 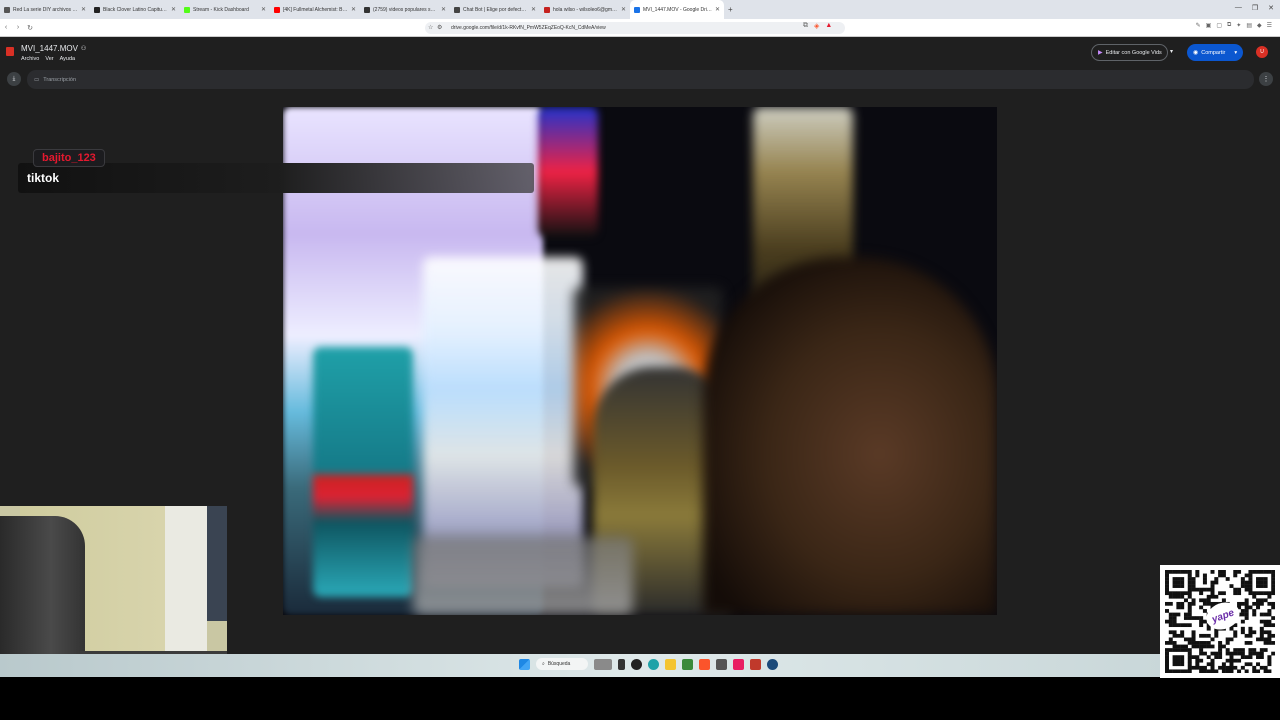 What do you see at coordinates (405, 9) in the screenshot?
I see `browser-tab: (2759) videos populares seleccionados✕` at bounding box center [405, 9].